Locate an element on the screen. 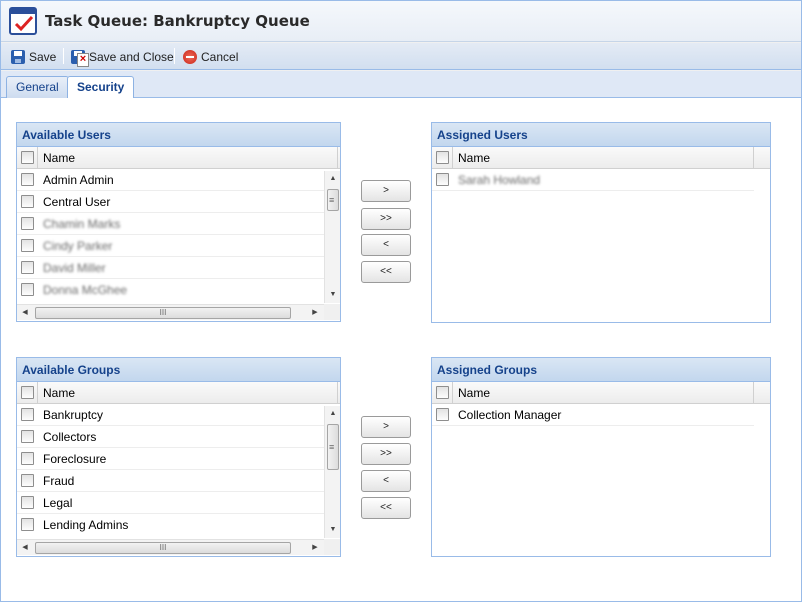 Image resolution: width=802 pixels, height=602 pixels. add-selected-group-button: > is located at coordinates (386, 427).